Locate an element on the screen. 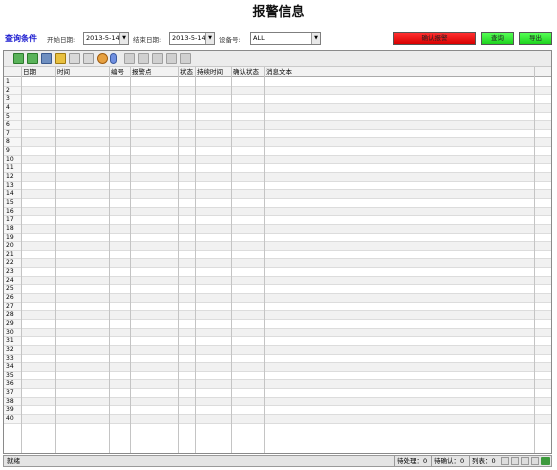  check-icon is located at coordinates (88, 58).